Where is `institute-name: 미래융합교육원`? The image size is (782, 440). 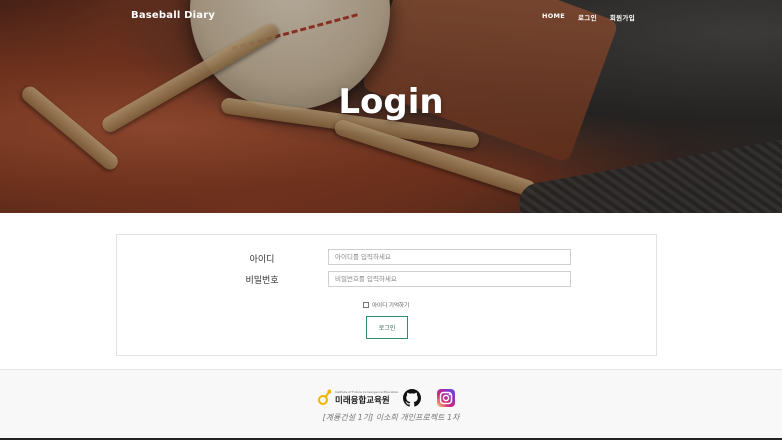
institute-name: 미래융합교육원 is located at coordinates (362, 401).